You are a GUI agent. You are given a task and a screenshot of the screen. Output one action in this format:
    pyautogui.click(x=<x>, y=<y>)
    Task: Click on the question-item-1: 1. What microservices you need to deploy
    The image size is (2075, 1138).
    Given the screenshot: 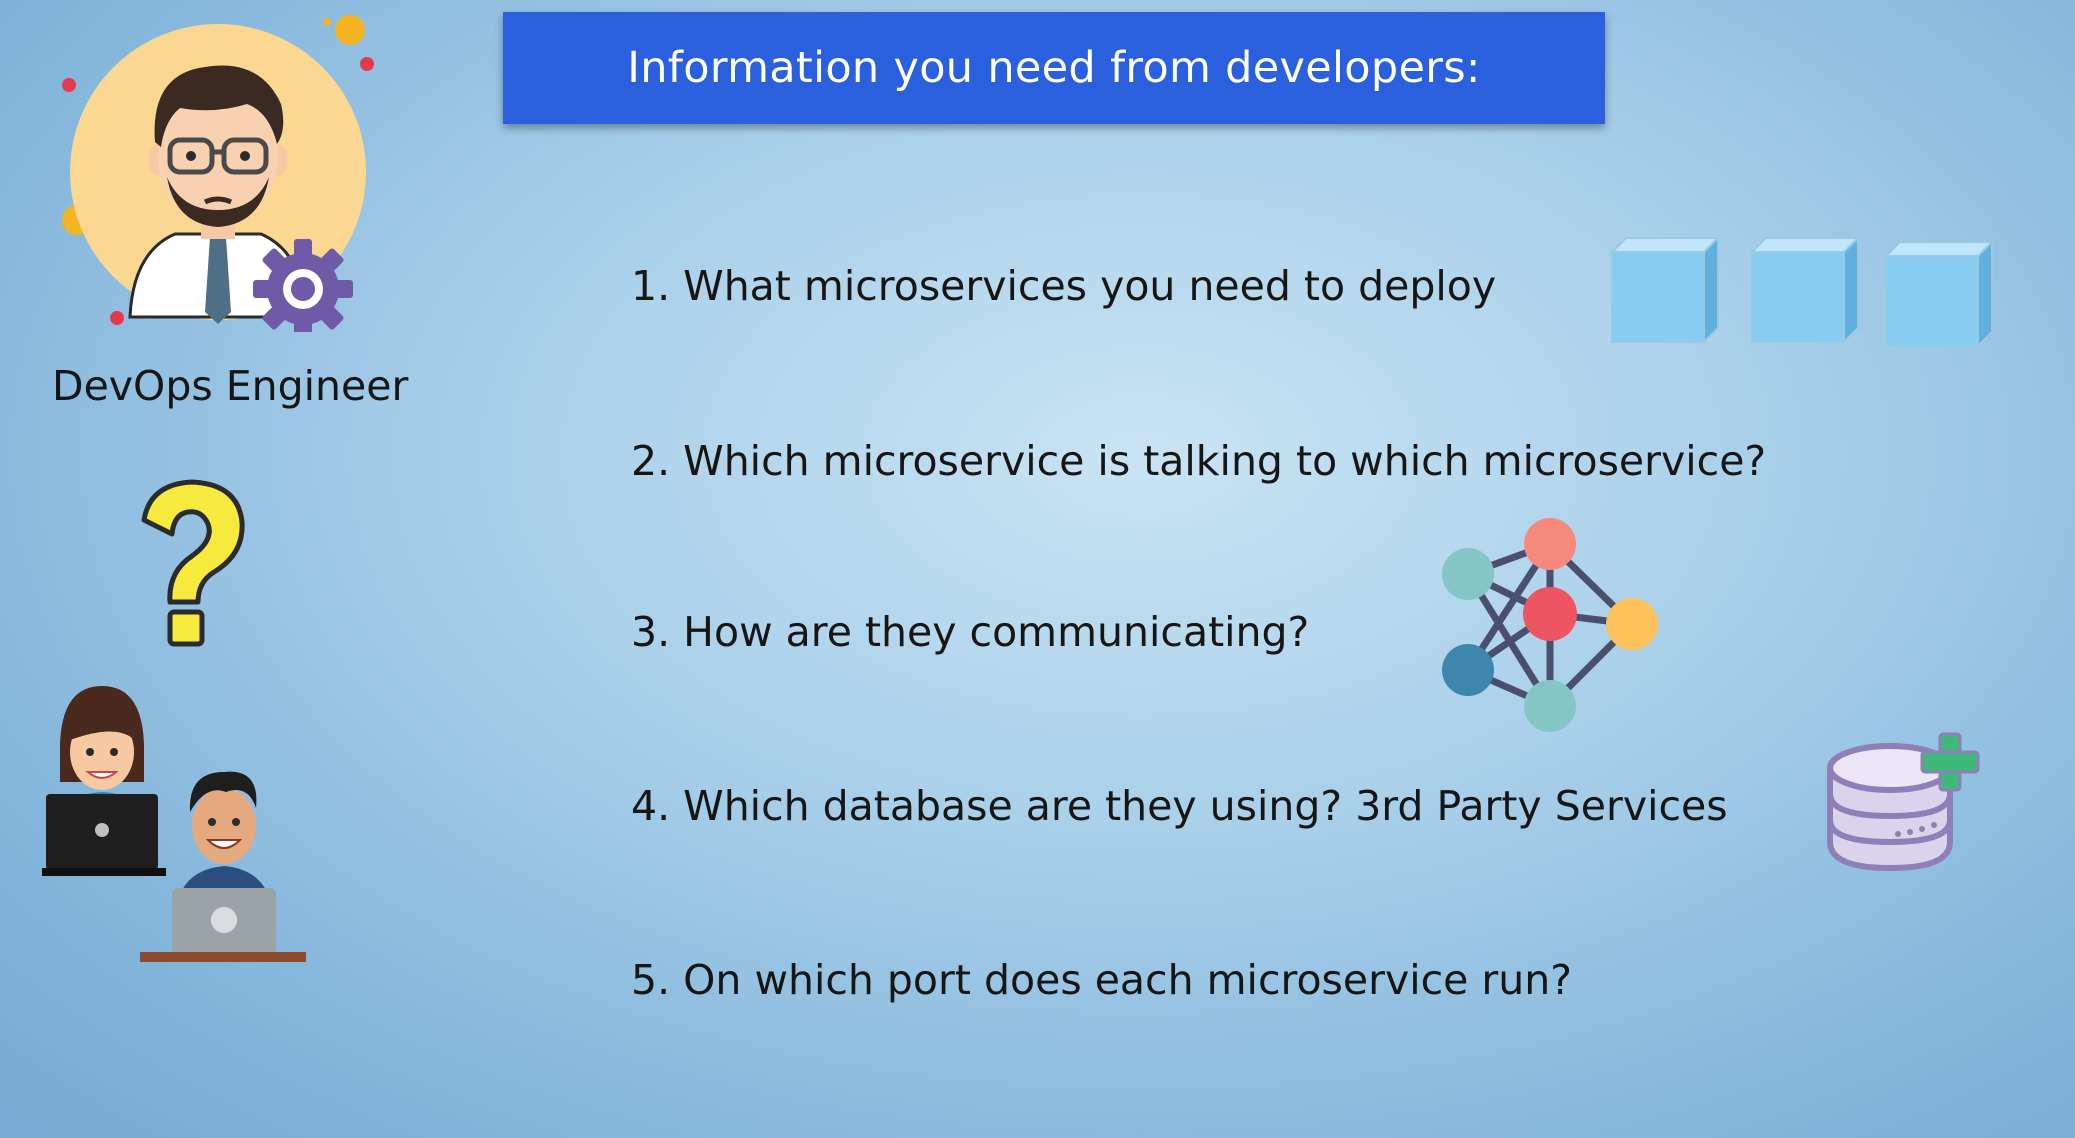 What is the action you would take?
    pyautogui.click(x=1064, y=286)
    